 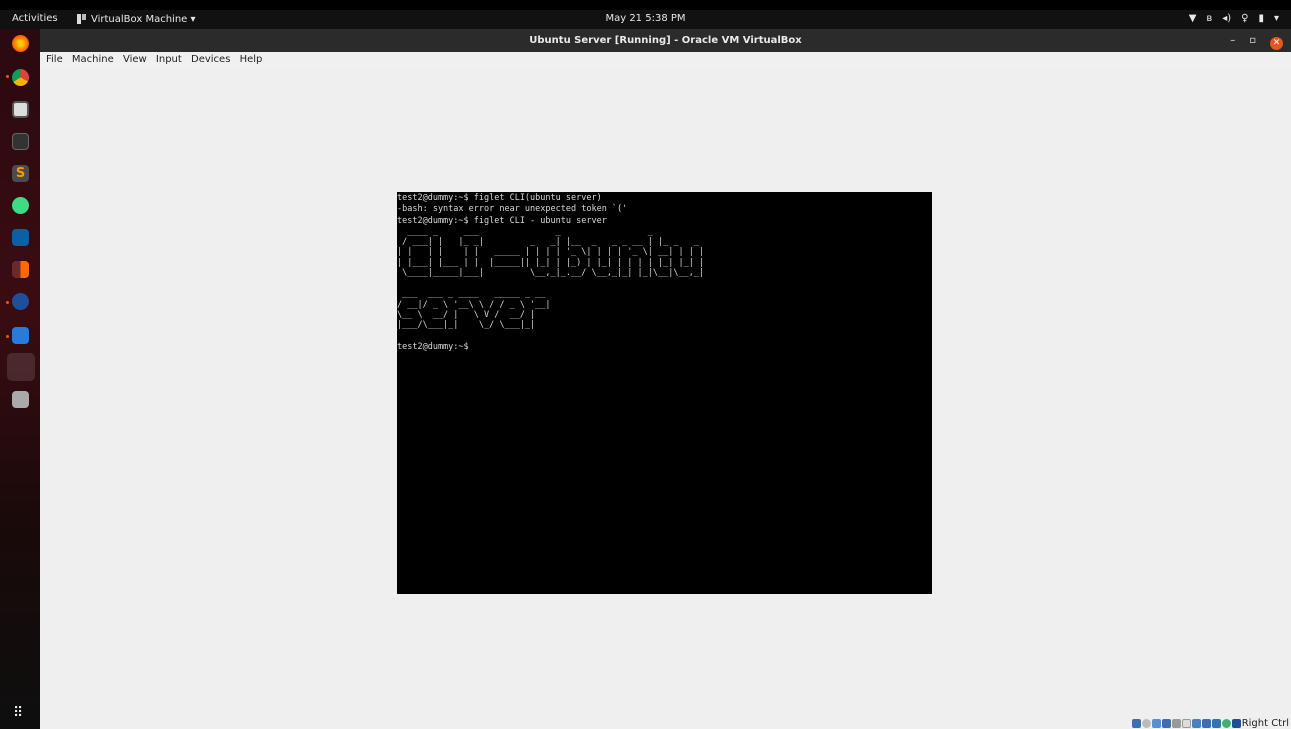 What do you see at coordinates (1216, 723) in the screenshot?
I see `cpu-icon` at bounding box center [1216, 723].